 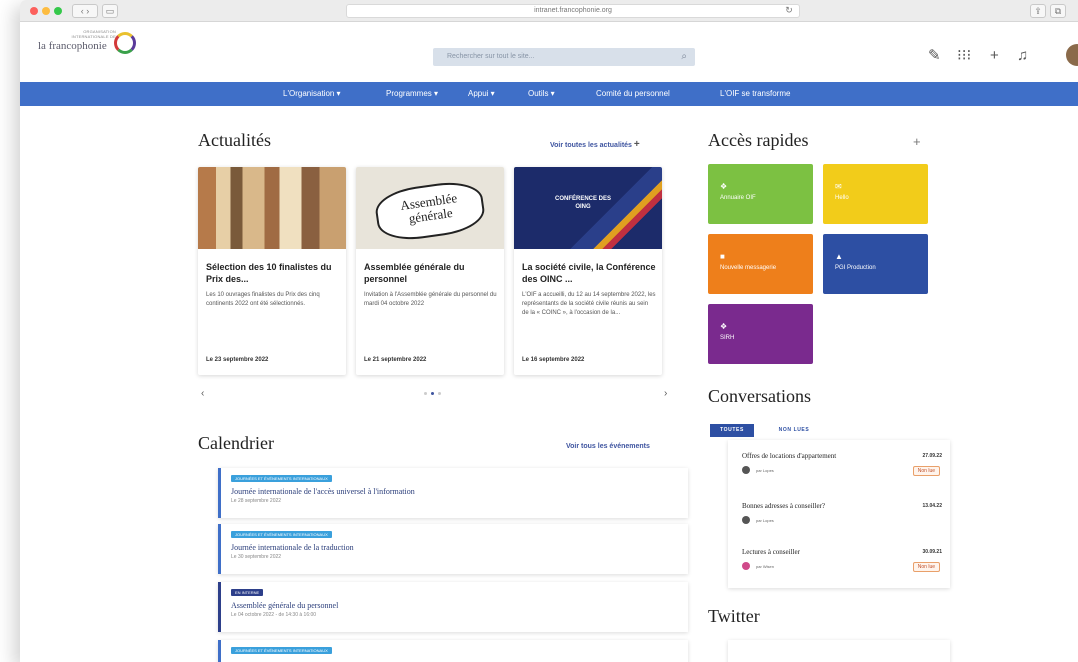 What do you see at coordinates (748, 268) in the screenshot?
I see `tile-label: Nouvelle messagerie` at bounding box center [748, 268].